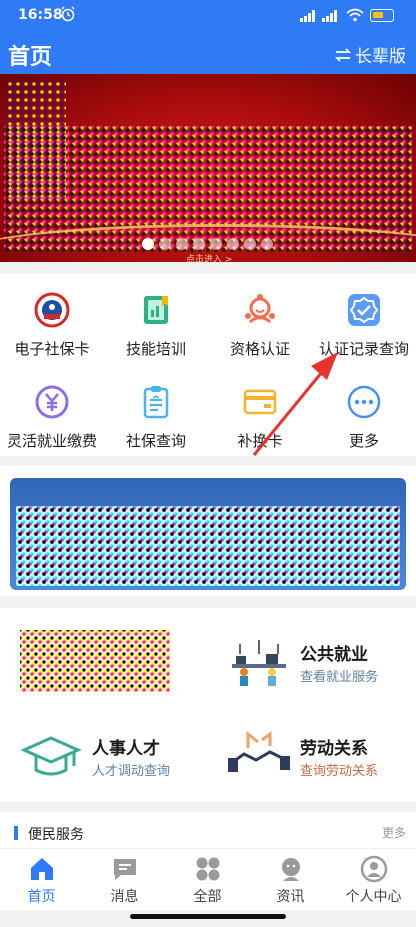 The image size is (416, 927). Describe the element at coordinates (259, 663) in the screenshot. I see `office-illustration-icon` at that location.